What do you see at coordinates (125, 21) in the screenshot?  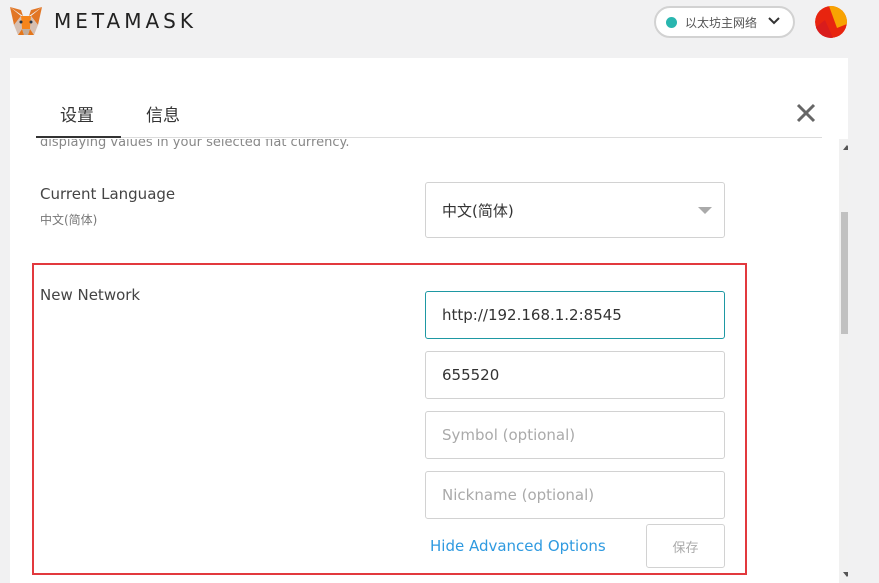 I see `brand-wordmark: METAMASK` at bounding box center [125, 21].